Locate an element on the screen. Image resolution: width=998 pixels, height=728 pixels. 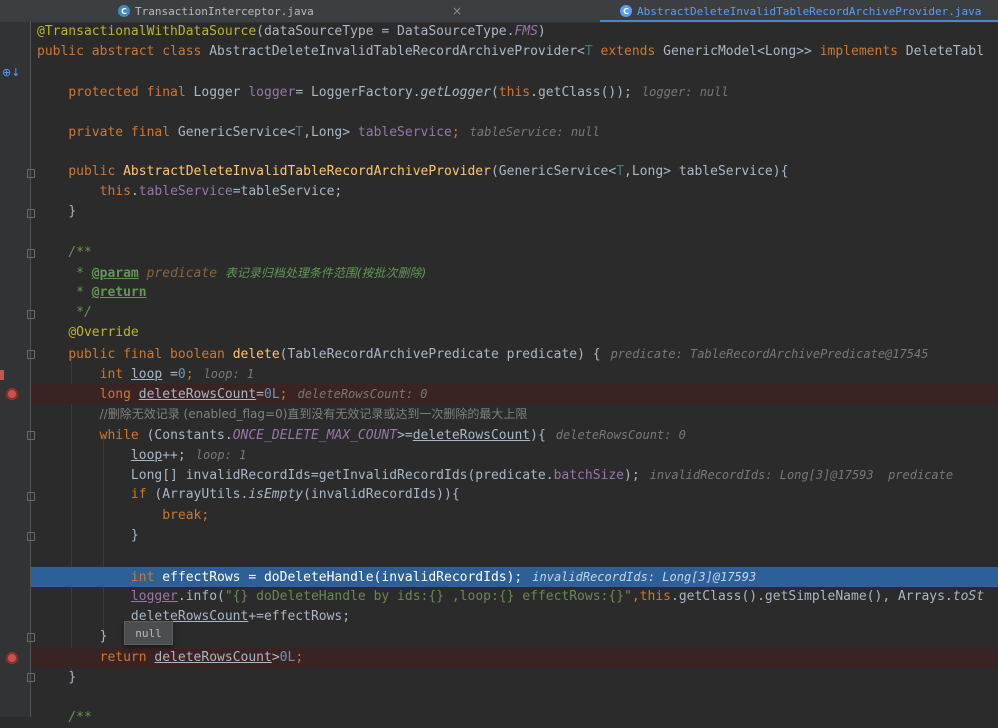
implements-icon: ⊕↓ is located at coordinates (11, 72).